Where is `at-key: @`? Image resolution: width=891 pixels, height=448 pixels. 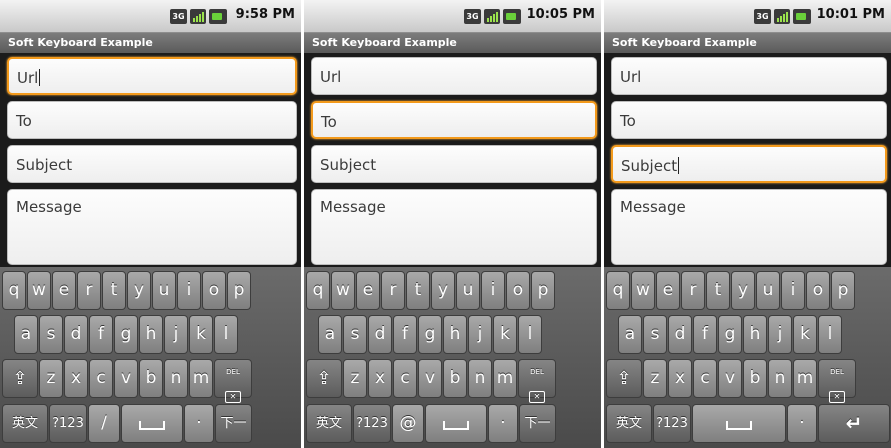
at-key: @ is located at coordinates (408, 423).